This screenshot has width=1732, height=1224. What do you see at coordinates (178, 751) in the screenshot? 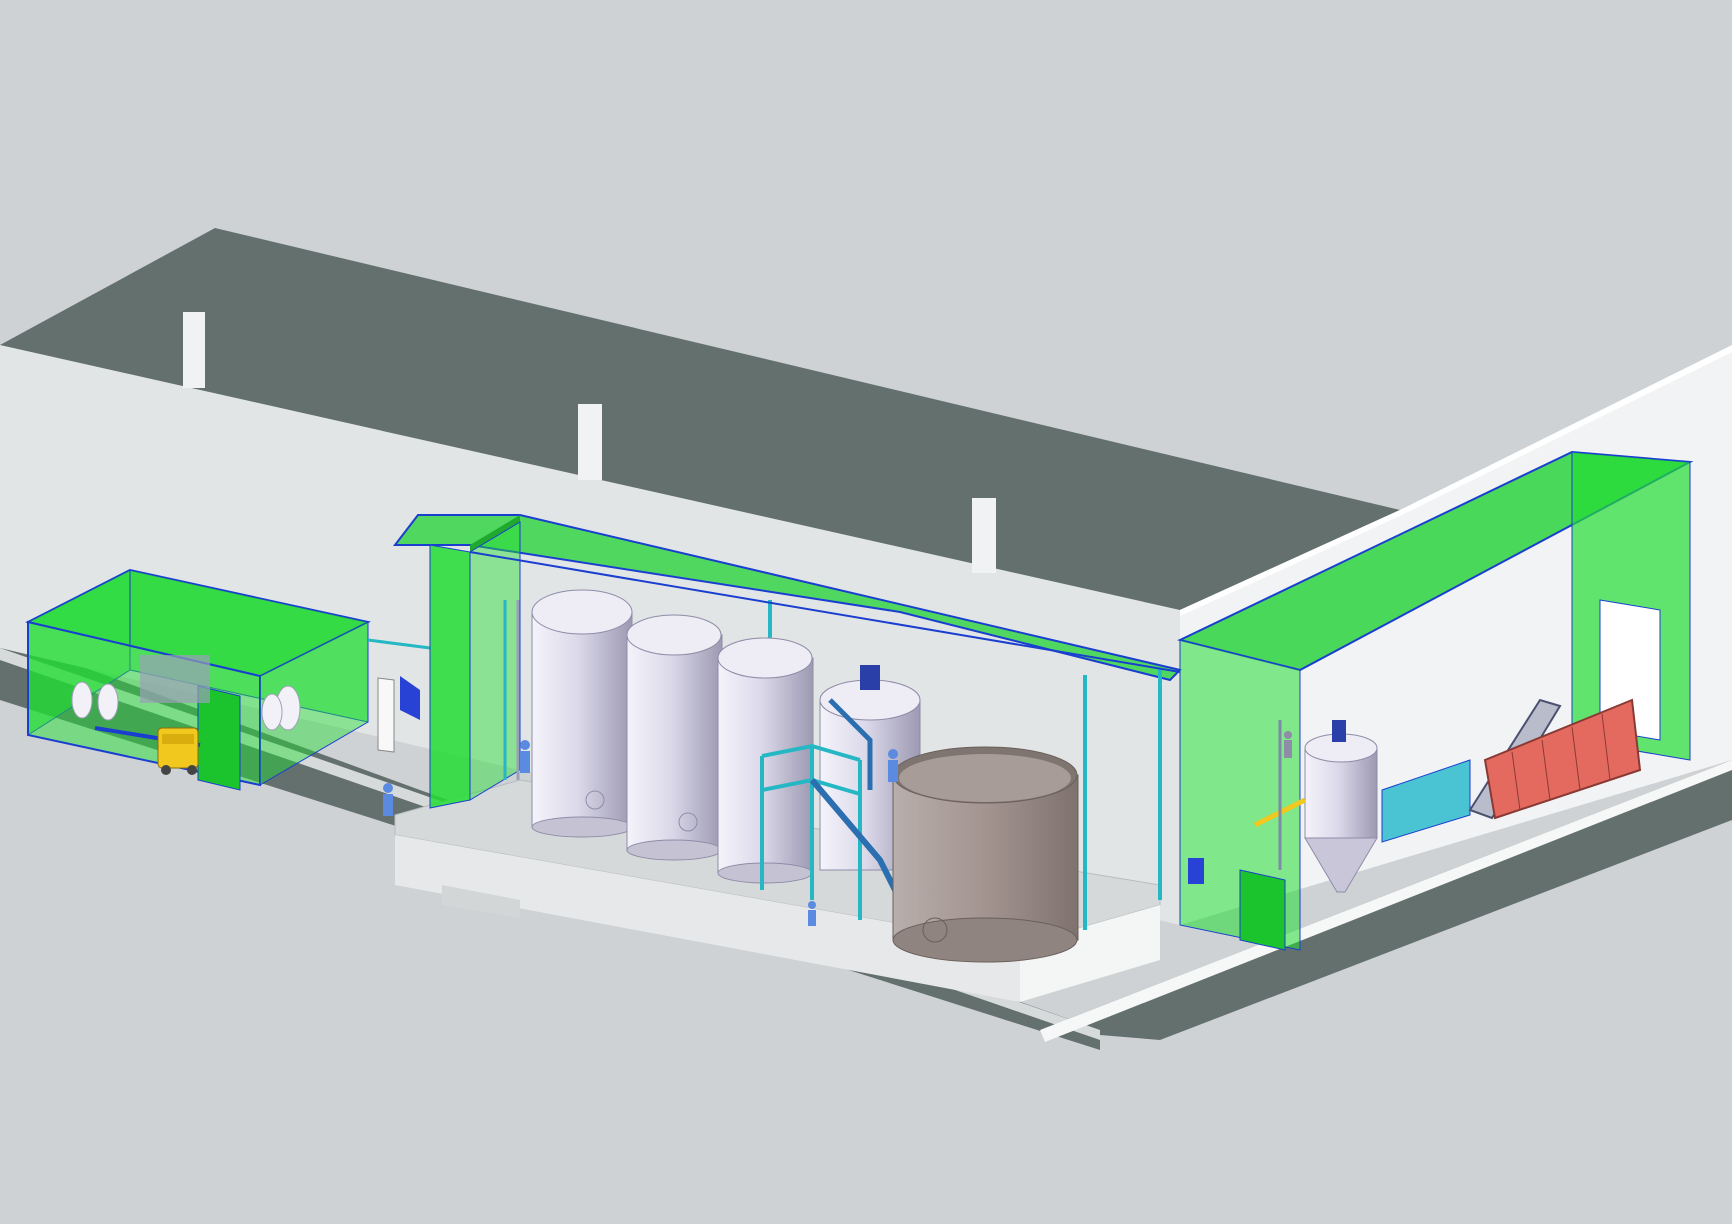
I see `yellow-cart` at bounding box center [178, 751].